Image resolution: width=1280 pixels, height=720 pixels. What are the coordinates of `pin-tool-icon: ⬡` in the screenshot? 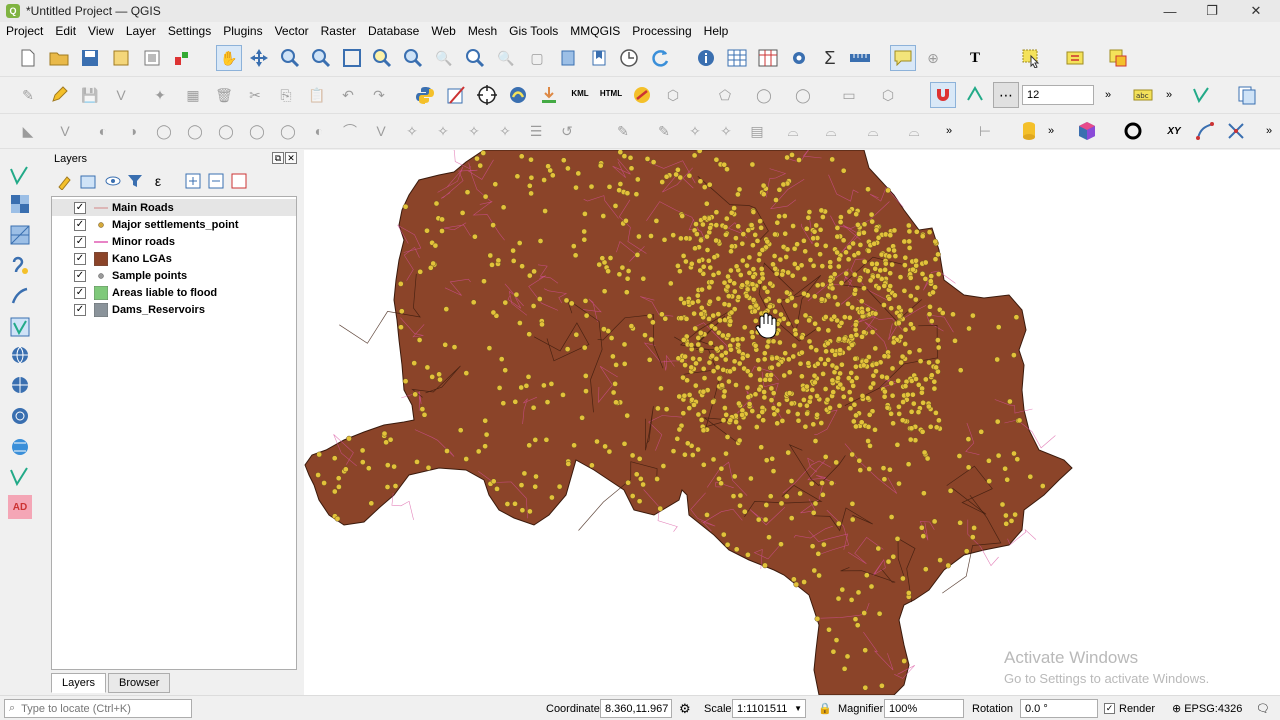 It's located at (673, 95).